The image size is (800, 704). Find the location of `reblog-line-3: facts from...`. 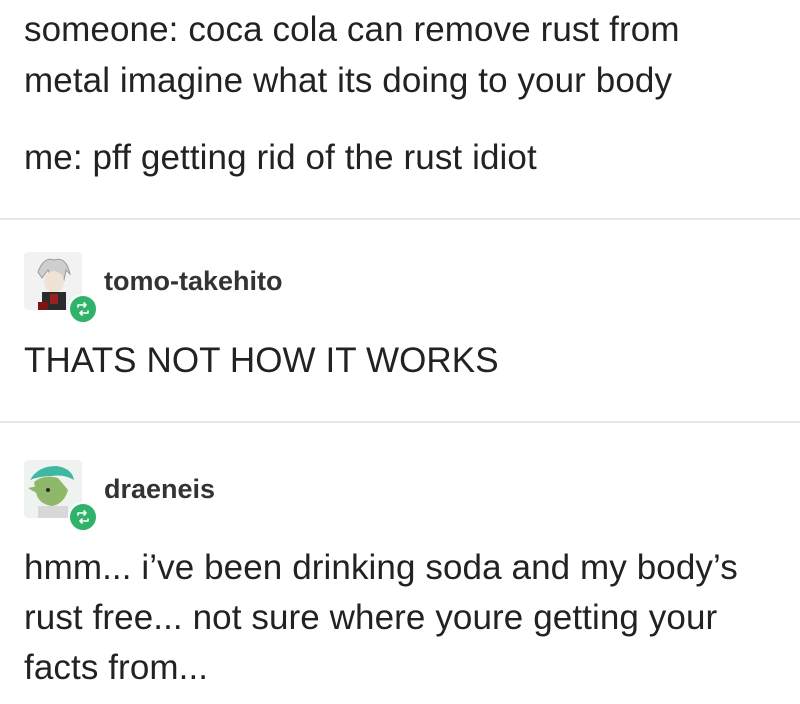

reblog-line-3: facts from... is located at coordinates (116, 667).